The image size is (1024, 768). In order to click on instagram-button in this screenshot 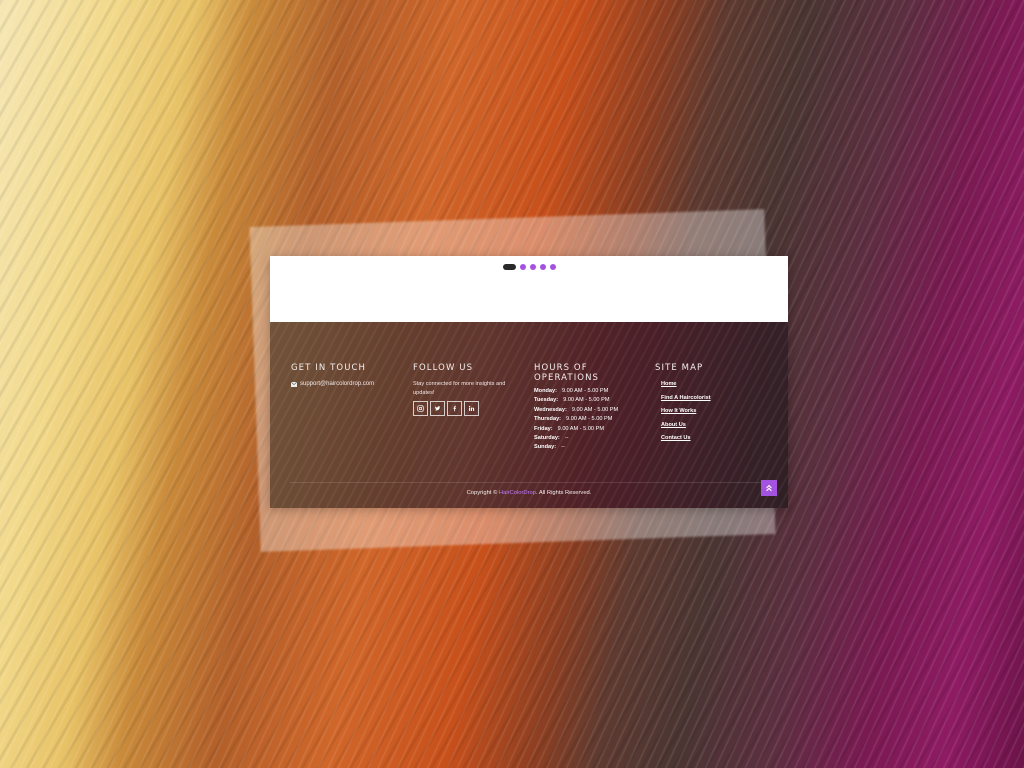, I will do `click(420, 408)`.